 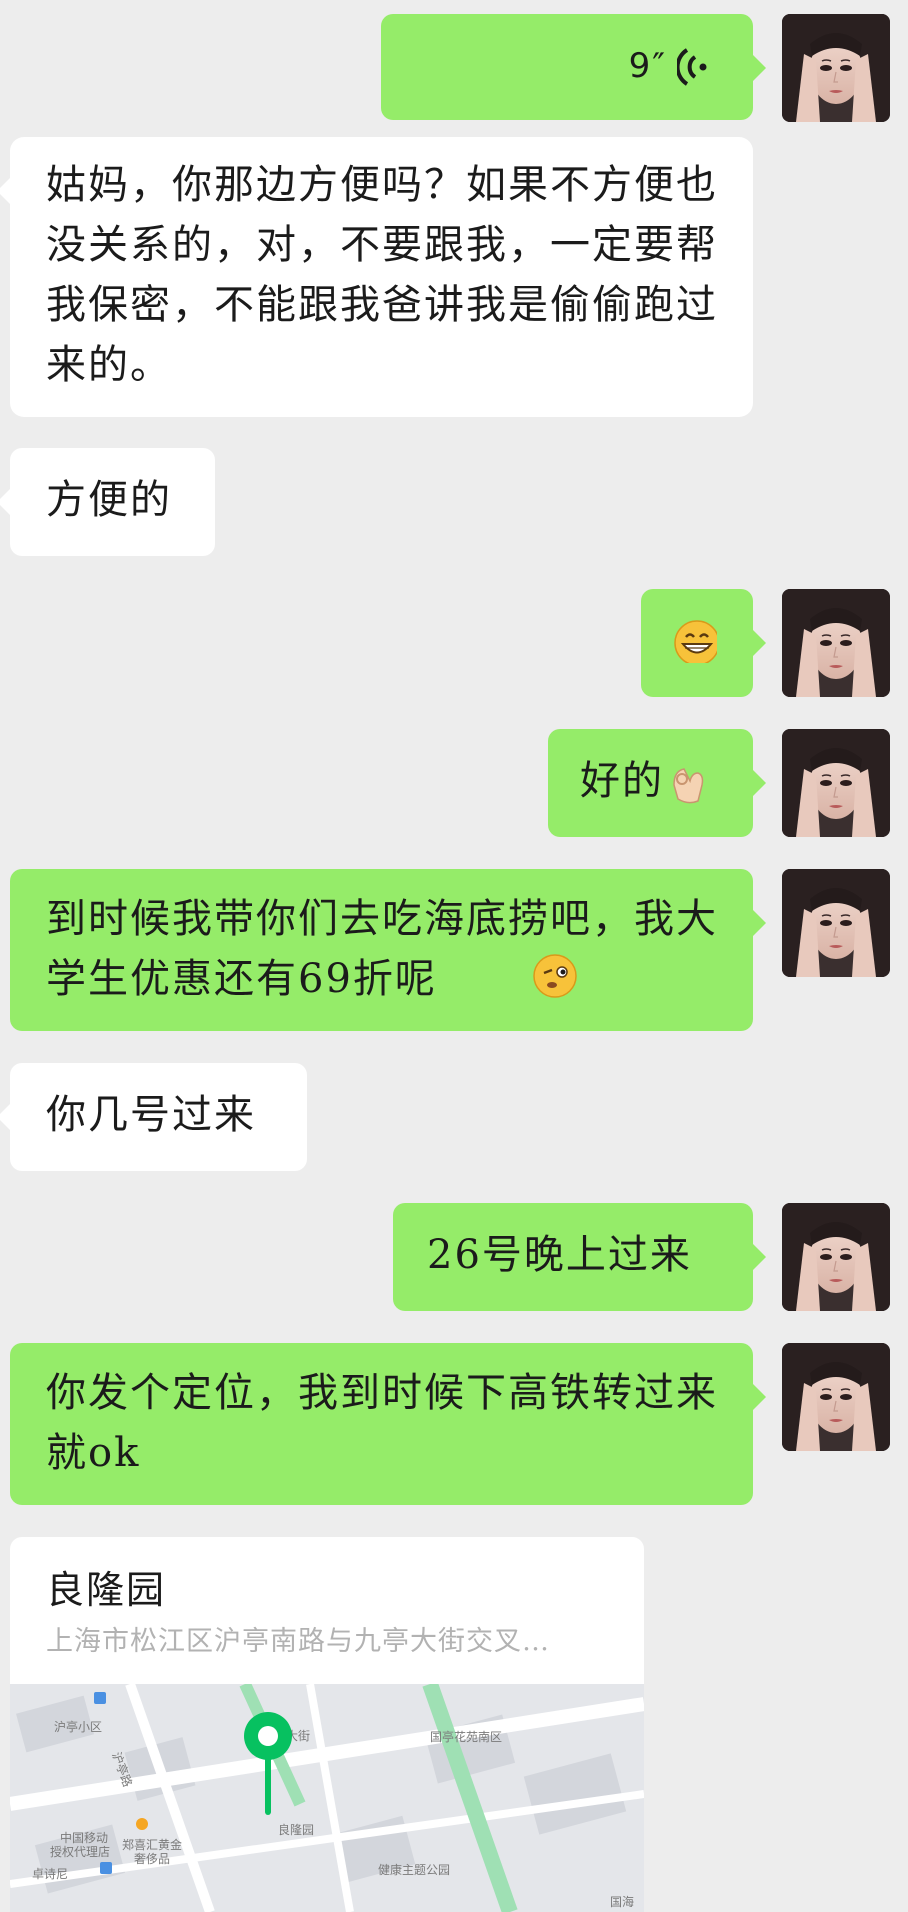 I want to click on map-label: 国亭花苑南区, so click(x=466, y=1736).